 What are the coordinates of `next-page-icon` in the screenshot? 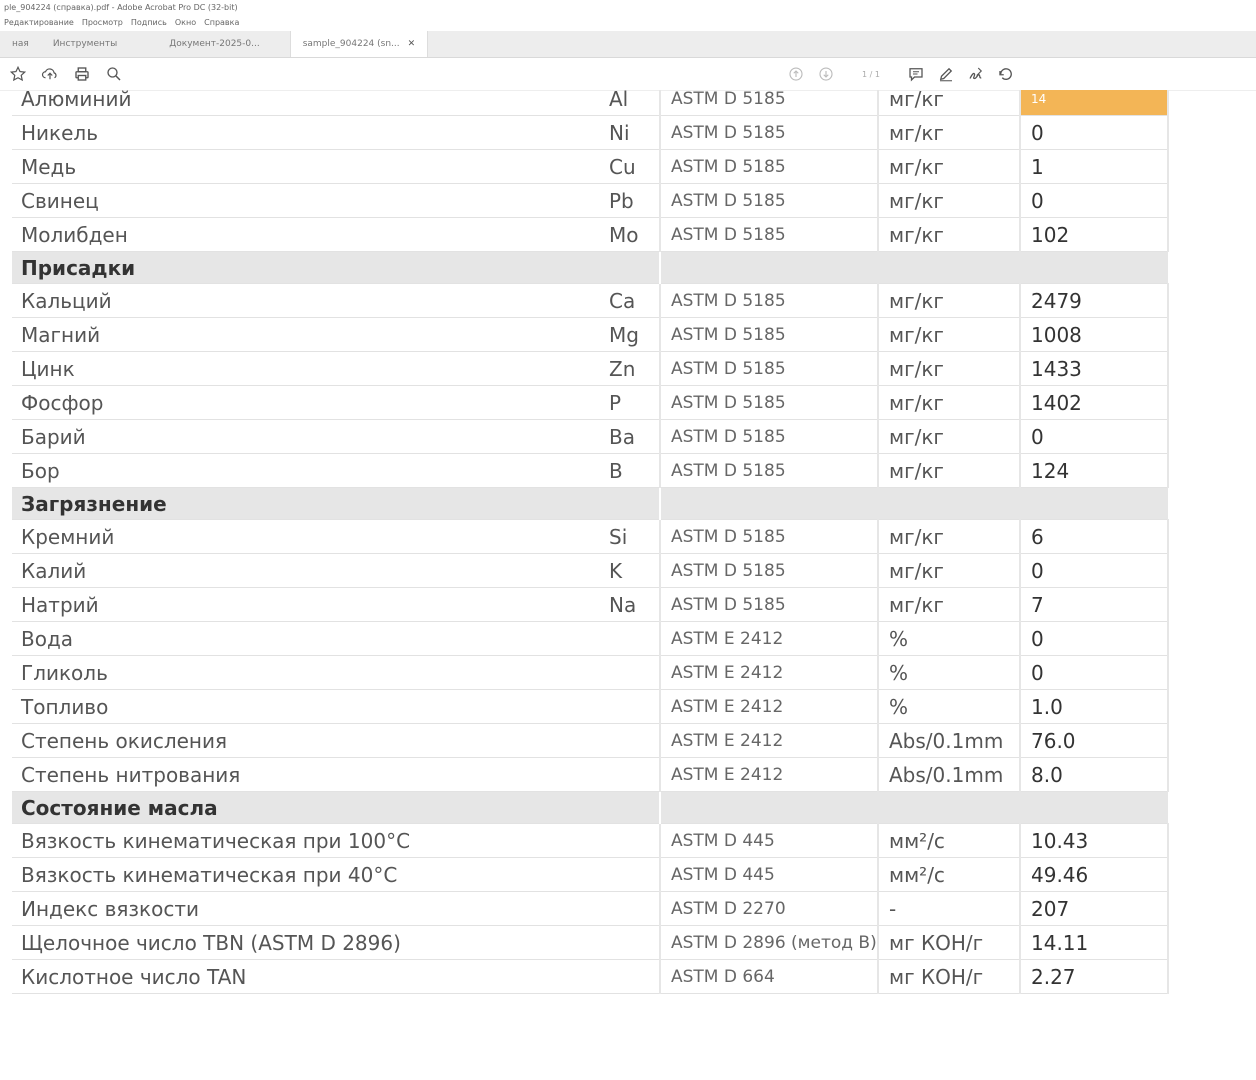 It's located at (826, 74).